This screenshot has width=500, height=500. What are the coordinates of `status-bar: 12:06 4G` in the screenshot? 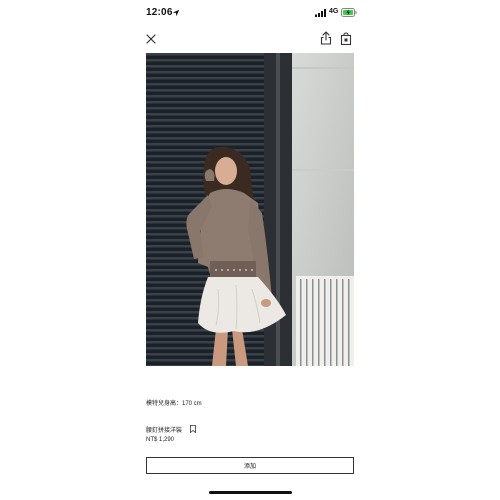 It's located at (250, 14).